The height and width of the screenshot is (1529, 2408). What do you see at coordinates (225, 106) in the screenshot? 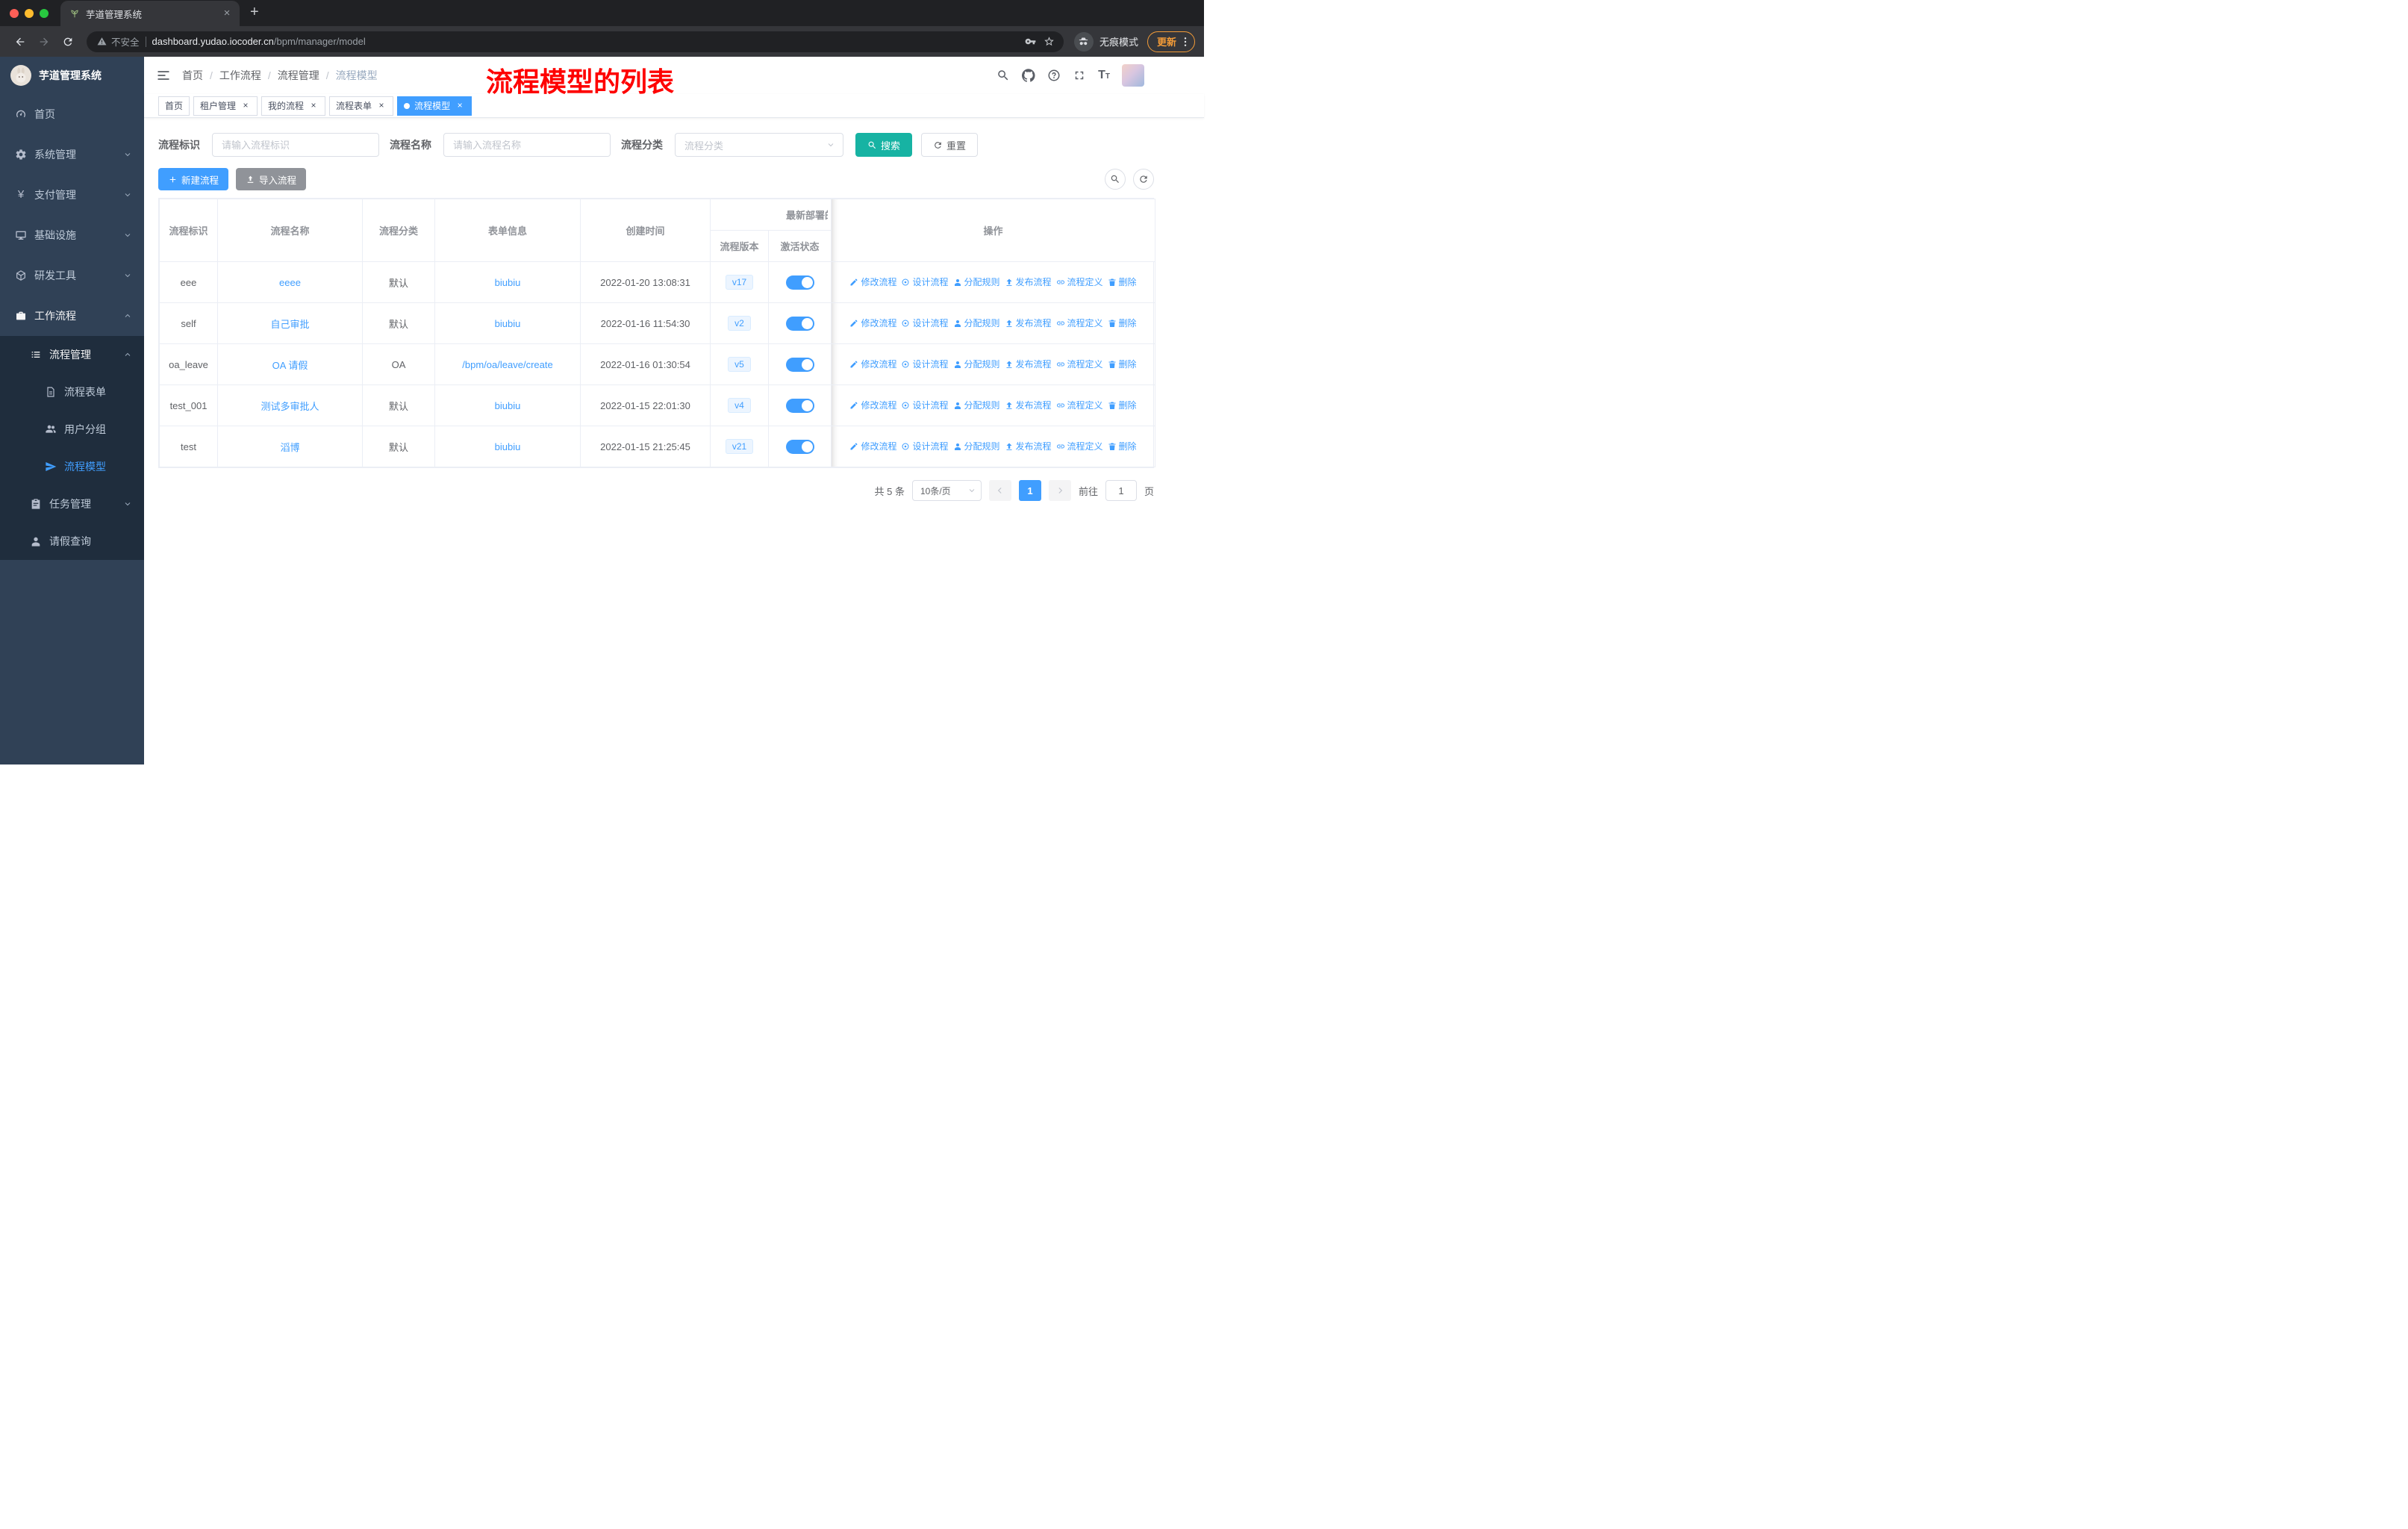
I see `tags-view-tab: 租户管理 ×` at bounding box center [225, 106].